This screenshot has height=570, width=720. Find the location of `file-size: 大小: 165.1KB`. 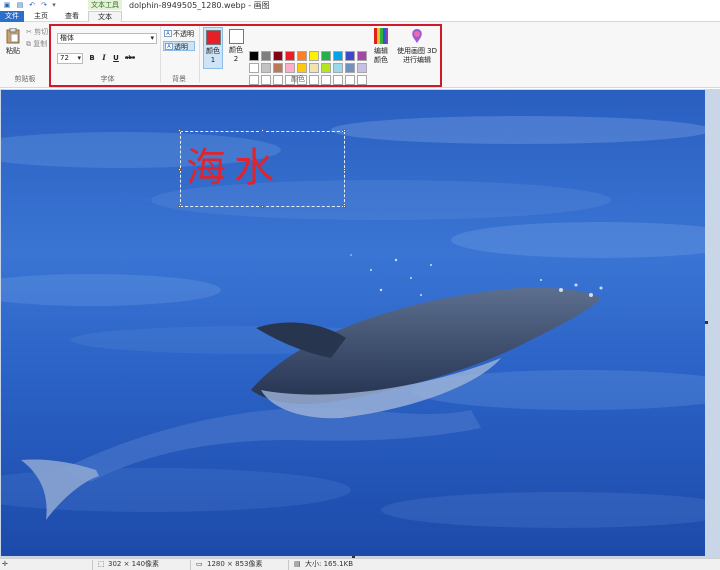

file-size: 大小: 165.1KB is located at coordinates (329, 564).